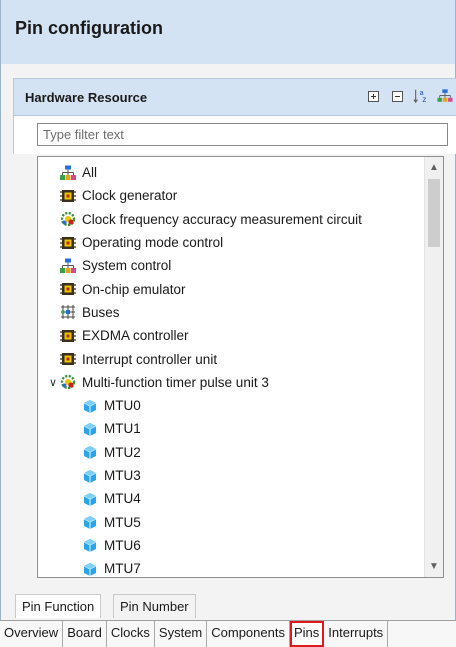 This screenshot has width=456, height=647. Describe the element at coordinates (135, 336) in the screenshot. I see `tree-item-label: EXDMA controller` at that location.